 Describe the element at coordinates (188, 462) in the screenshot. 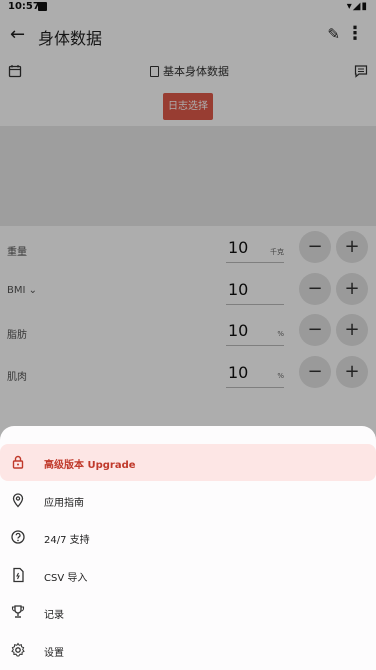

I see `menu-item-upgrade: 高级版本 Upgrade` at that location.